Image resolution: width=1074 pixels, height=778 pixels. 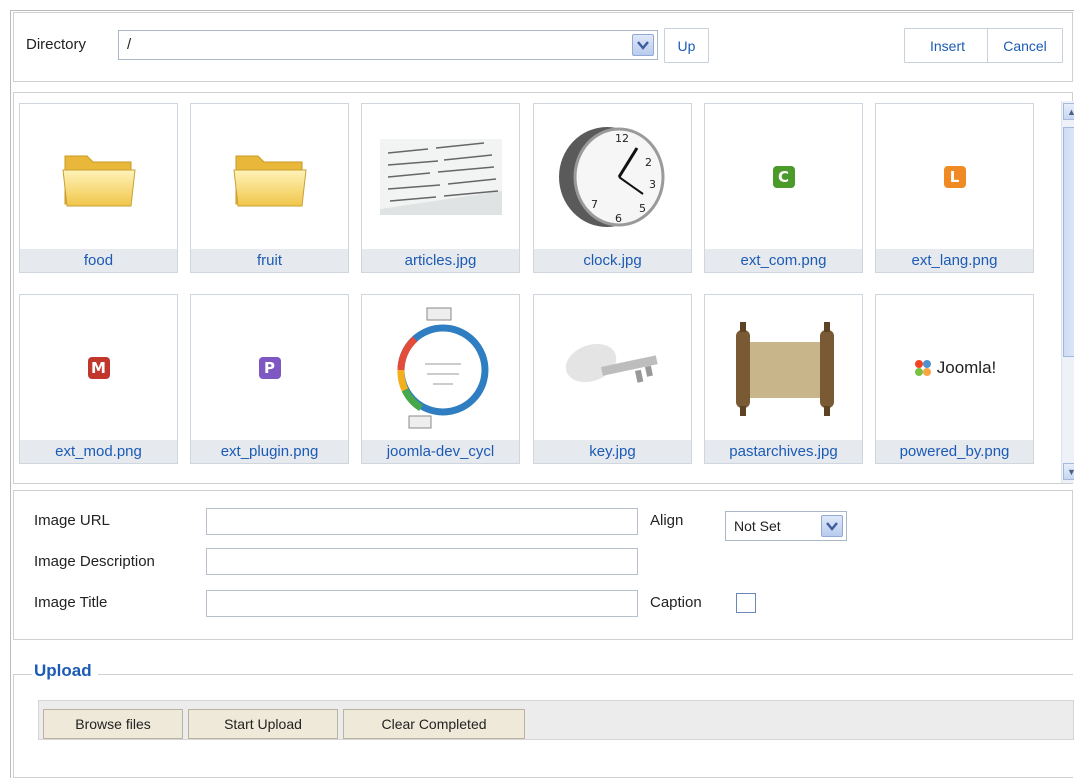 What do you see at coordinates (440, 260) in the screenshot?
I see `file-caption: articles.jpg` at bounding box center [440, 260].